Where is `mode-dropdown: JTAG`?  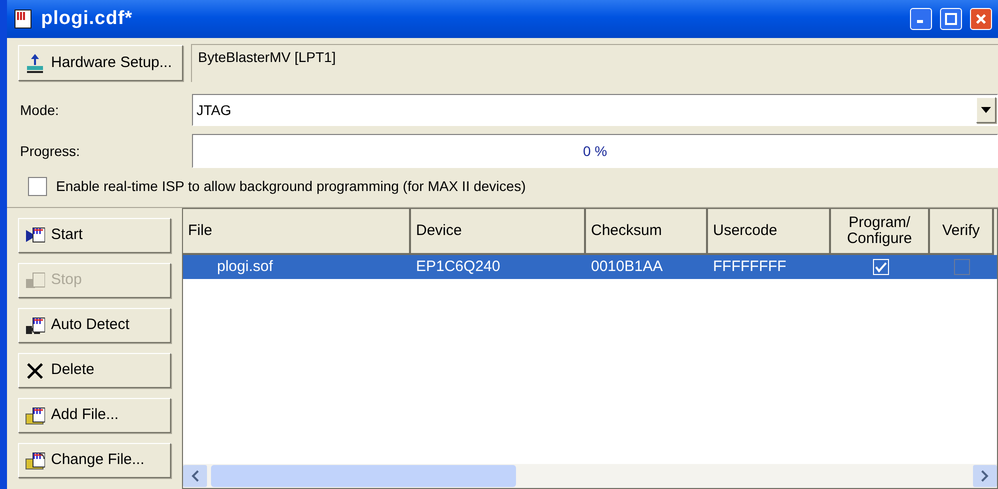 mode-dropdown: JTAG is located at coordinates (595, 110).